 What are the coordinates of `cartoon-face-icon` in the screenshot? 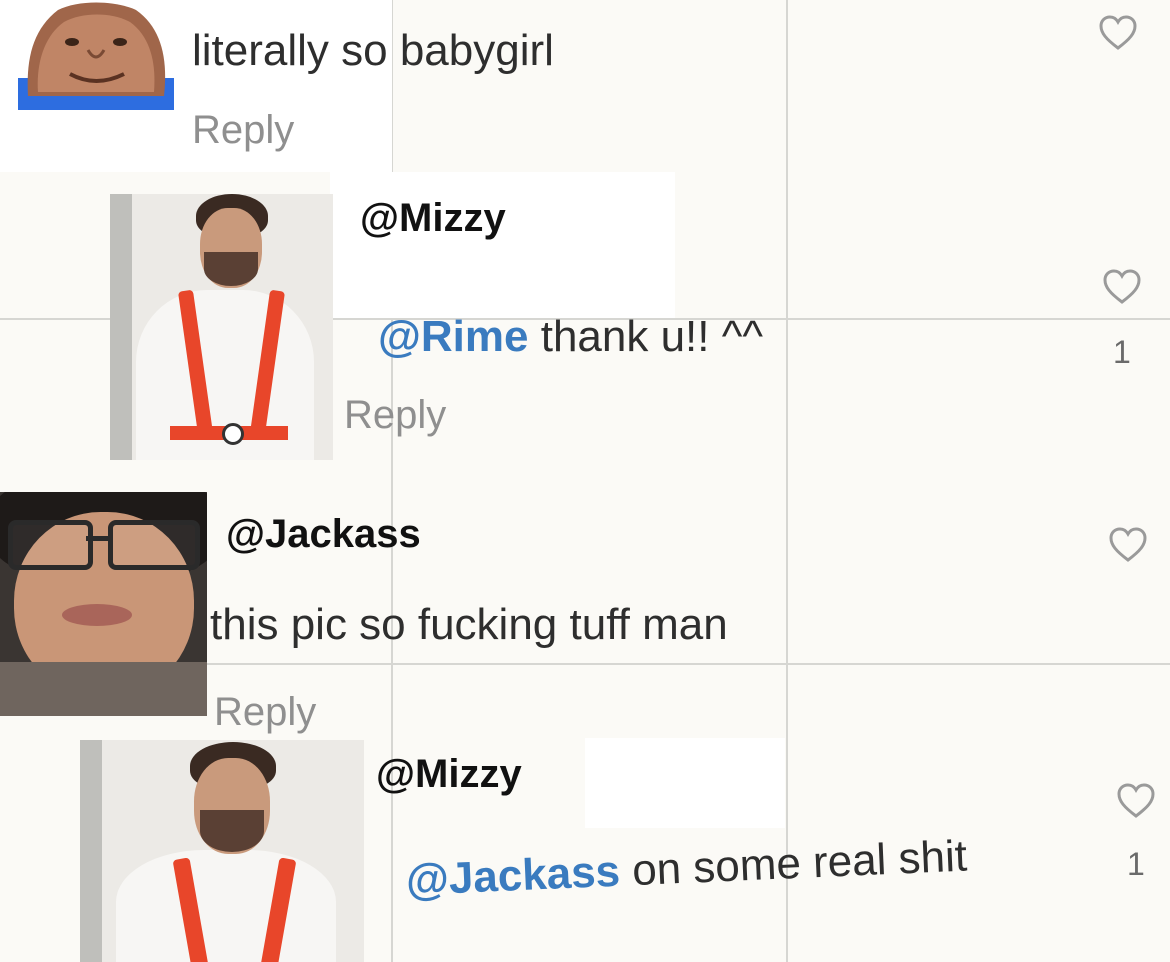 It's located at (96, 56).